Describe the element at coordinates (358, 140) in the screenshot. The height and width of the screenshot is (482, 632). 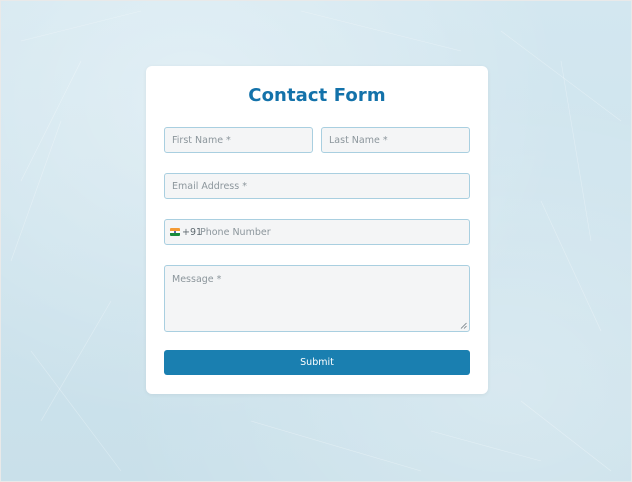
I see `last-name-placeholder: Last Name *` at that location.